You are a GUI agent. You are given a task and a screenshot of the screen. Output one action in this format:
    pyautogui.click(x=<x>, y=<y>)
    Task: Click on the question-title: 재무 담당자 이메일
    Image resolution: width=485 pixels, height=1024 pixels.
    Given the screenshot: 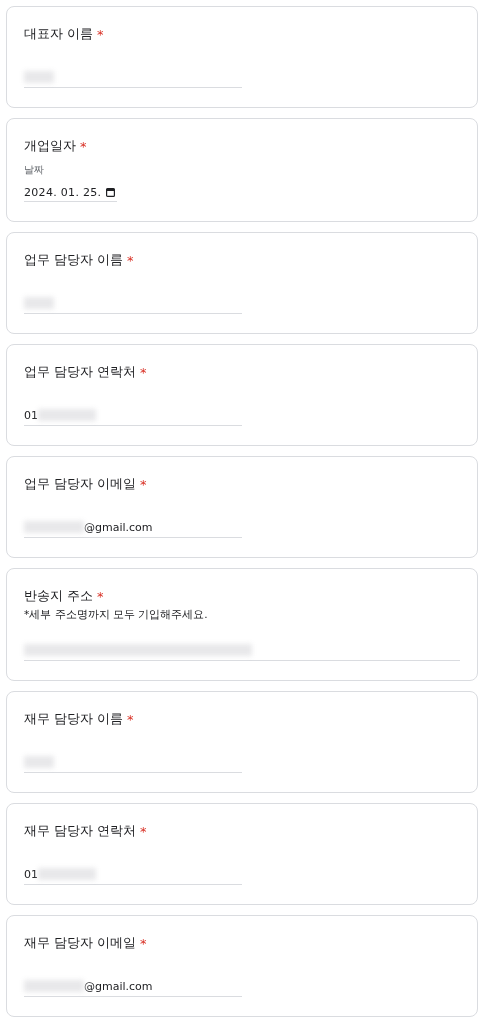 What is the action you would take?
    pyautogui.click(x=80, y=943)
    